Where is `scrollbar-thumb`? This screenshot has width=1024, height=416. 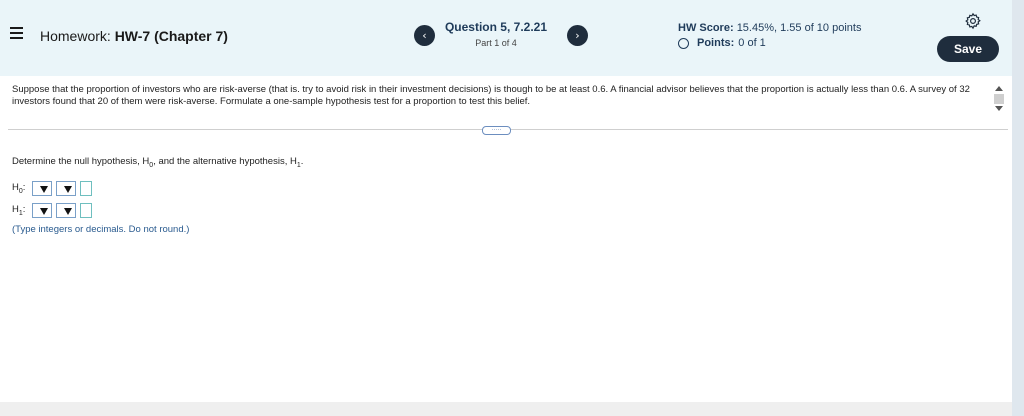 scrollbar-thumb is located at coordinates (999, 99).